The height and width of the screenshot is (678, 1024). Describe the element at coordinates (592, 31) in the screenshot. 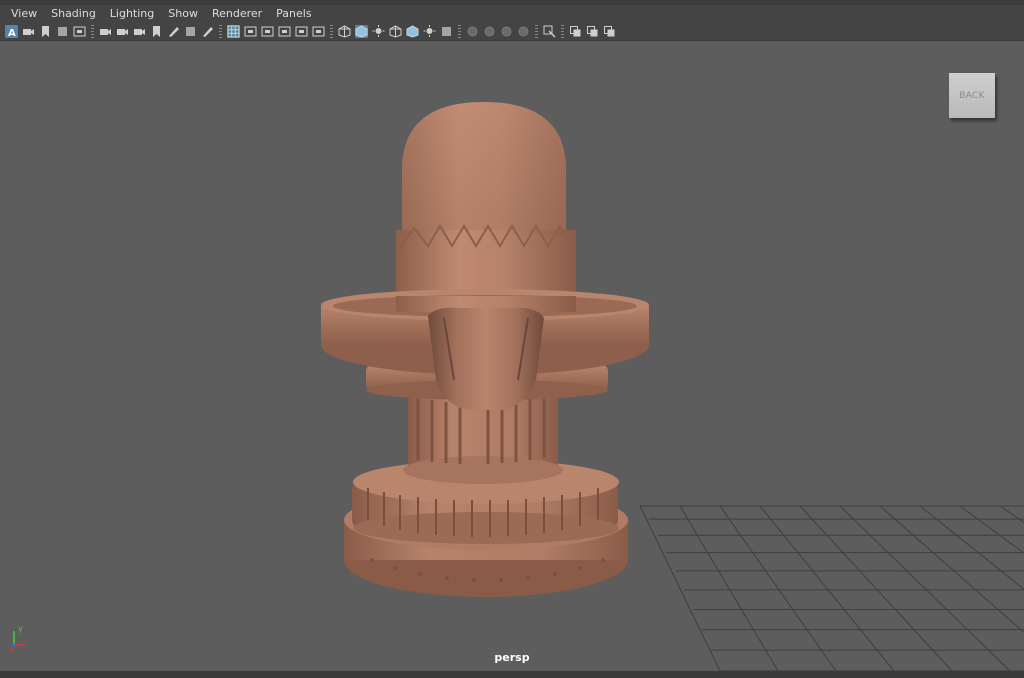

I see `xray-joints-icon` at that location.